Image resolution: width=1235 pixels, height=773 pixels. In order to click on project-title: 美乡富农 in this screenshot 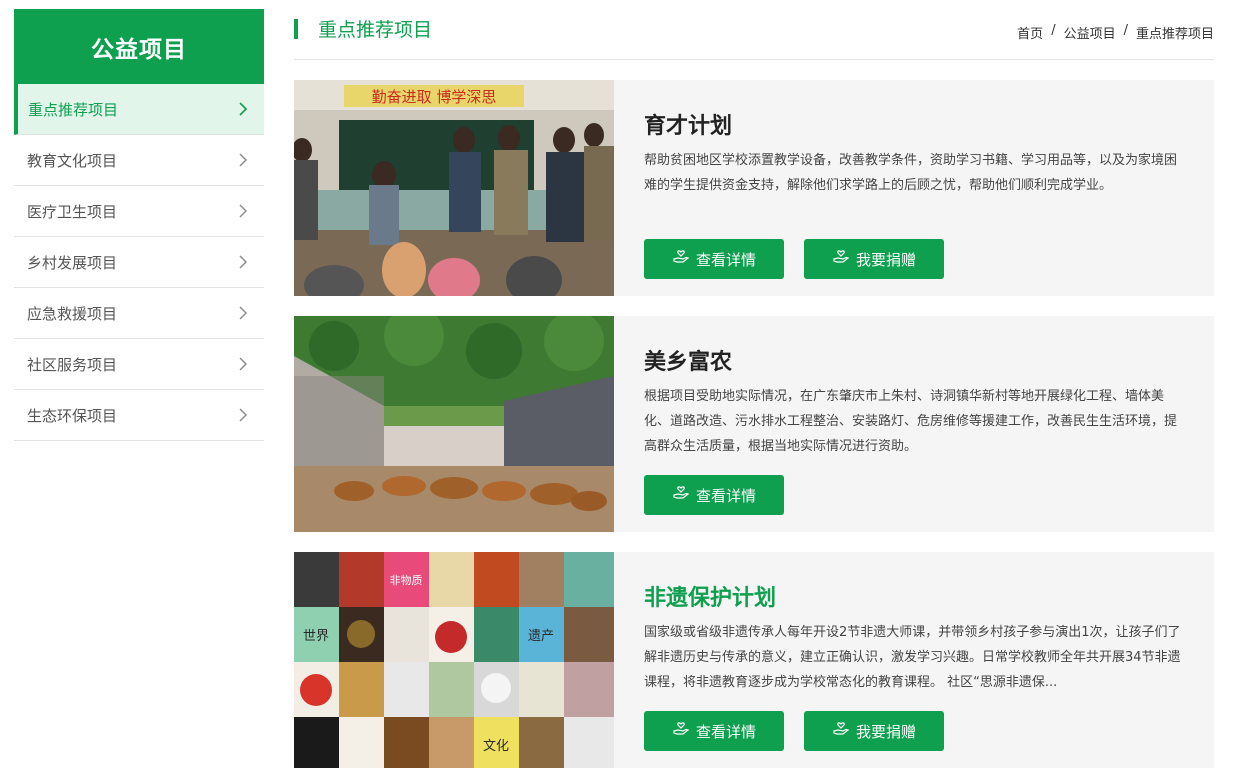, I will do `click(914, 360)`.